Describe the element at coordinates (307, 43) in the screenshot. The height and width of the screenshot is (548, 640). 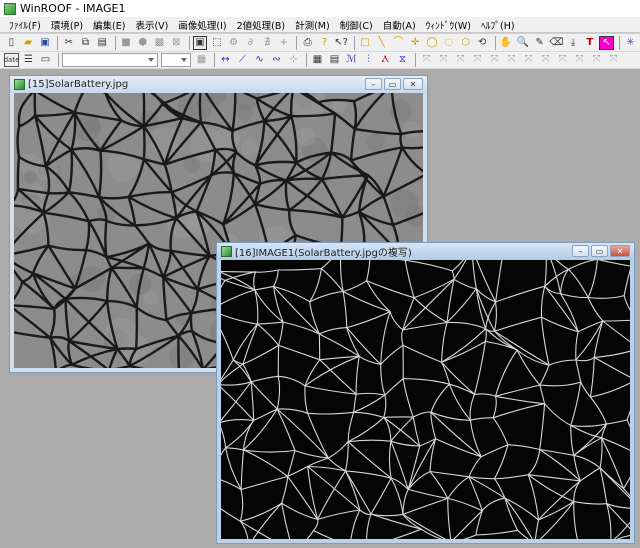
I see `print-icon: ⎙` at that location.